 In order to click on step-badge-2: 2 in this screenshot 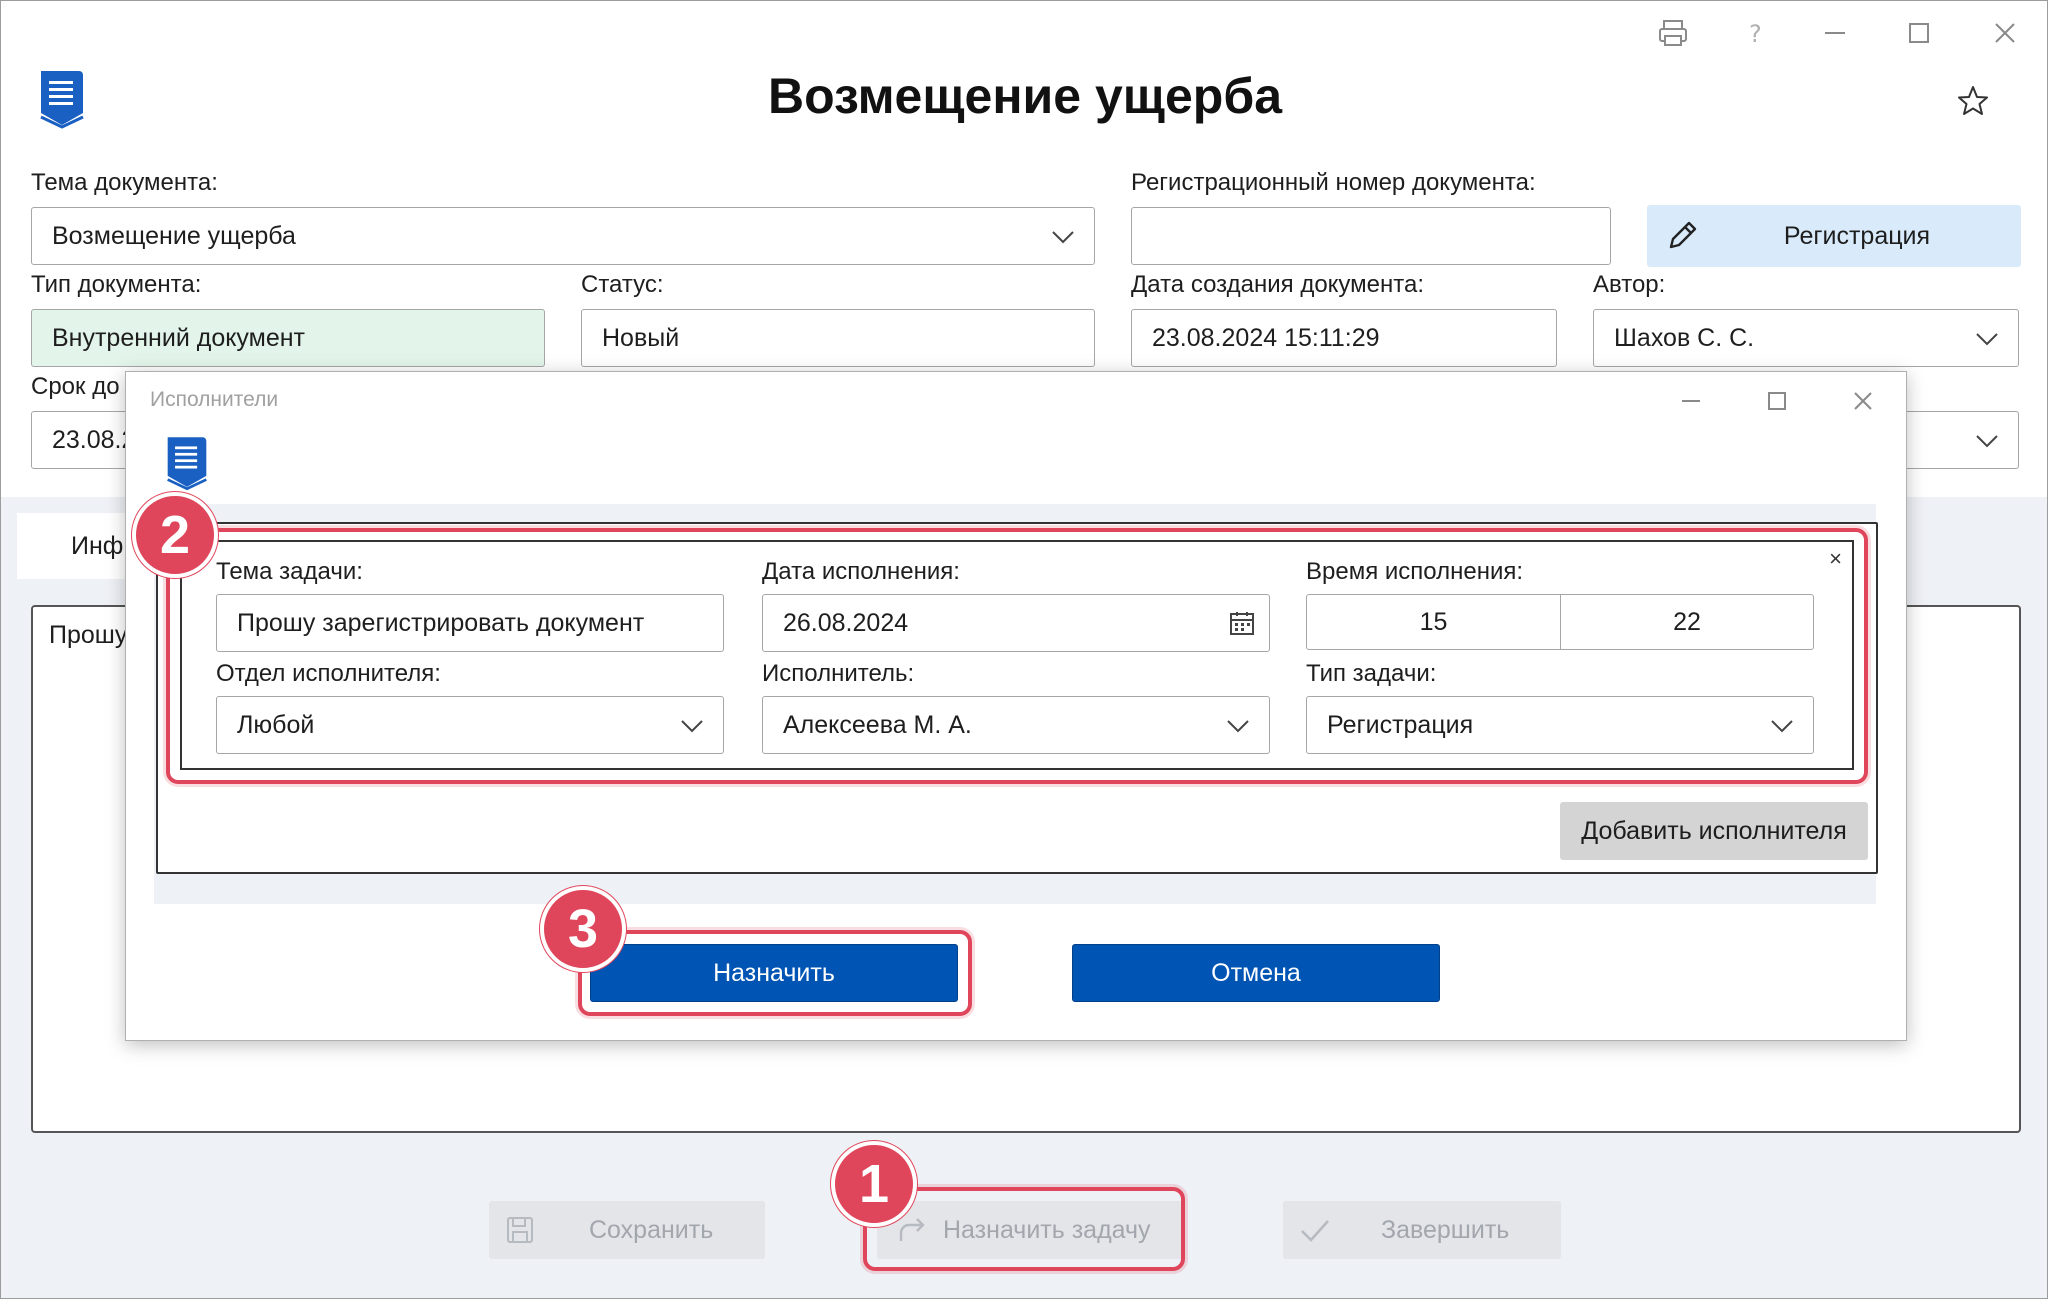, I will do `click(175, 535)`.